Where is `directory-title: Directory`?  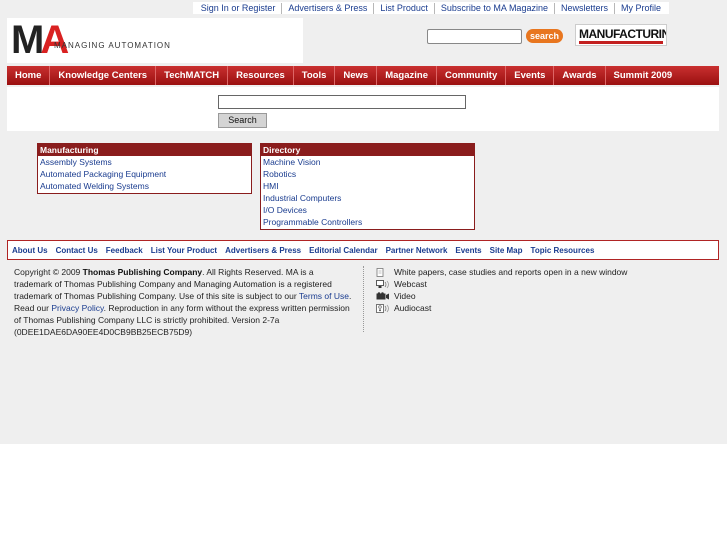 directory-title: Directory is located at coordinates (367, 150).